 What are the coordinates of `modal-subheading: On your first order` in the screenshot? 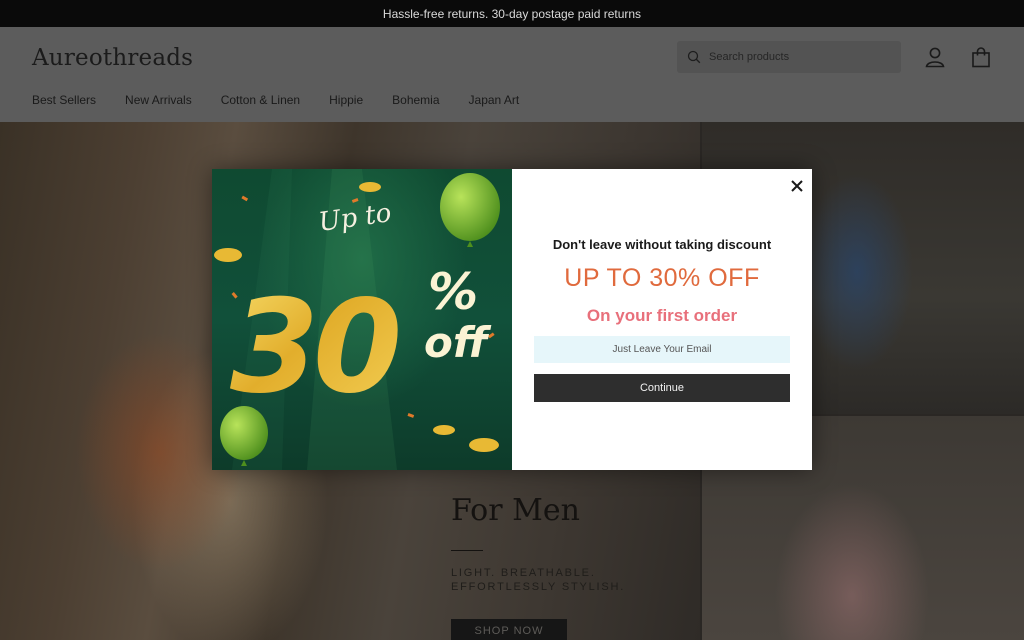 It's located at (662, 315).